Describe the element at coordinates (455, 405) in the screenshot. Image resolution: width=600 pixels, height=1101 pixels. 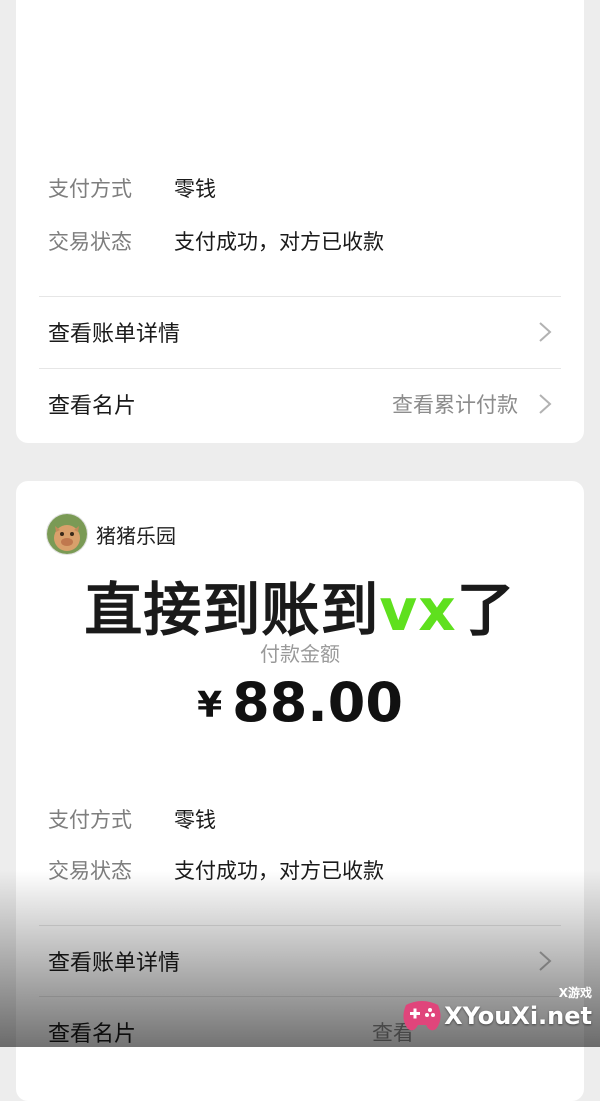
I see `view-cumulative-label: 查看累计付款` at that location.